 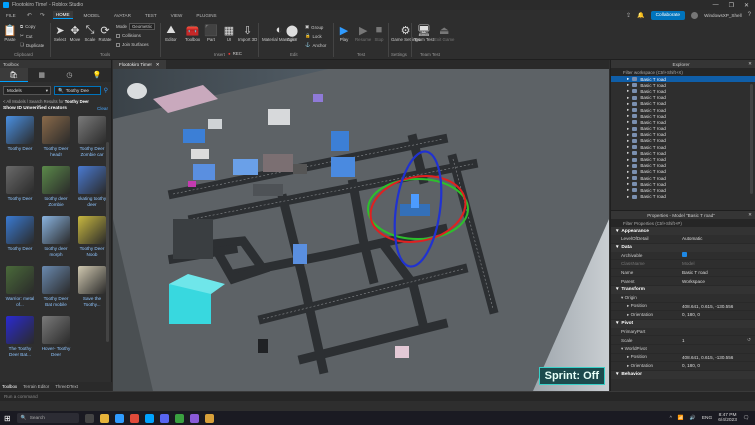 What do you see at coordinates (92, 15) in the screenshot?
I see `tab-model: MODEL` at bounding box center [92, 15].